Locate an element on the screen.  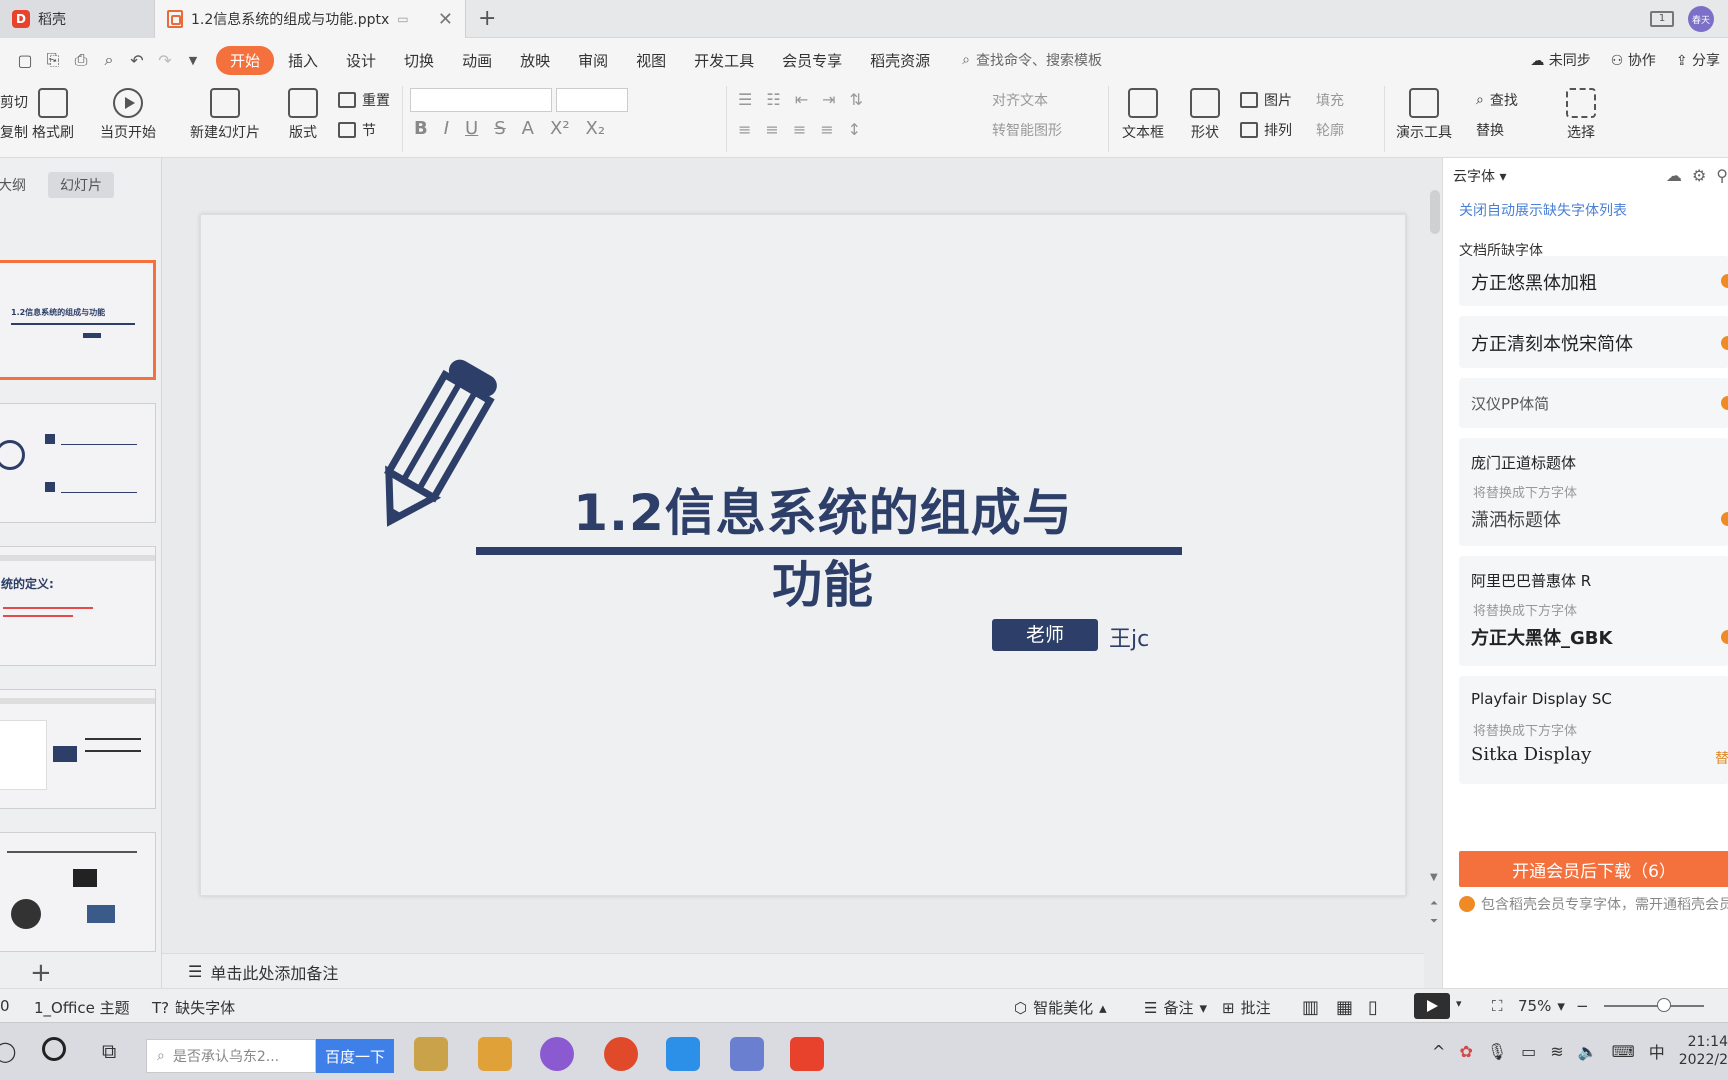
notes-toggle-button: ☰ 备注 ▾ is located at coordinates (1175, 1007).